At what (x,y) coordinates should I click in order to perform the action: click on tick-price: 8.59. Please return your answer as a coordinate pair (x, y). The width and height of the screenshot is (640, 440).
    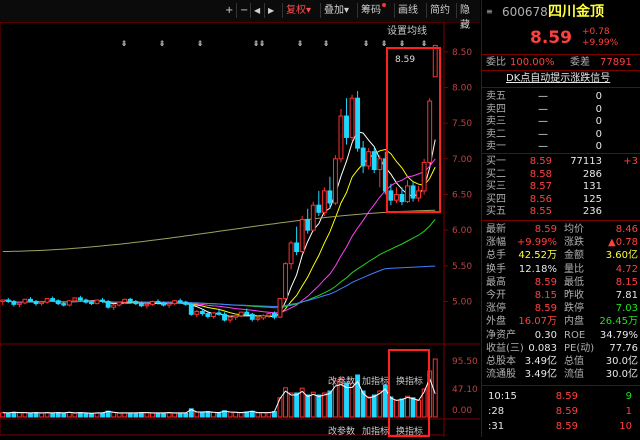
    Looking at the image, I should click on (566, 426).